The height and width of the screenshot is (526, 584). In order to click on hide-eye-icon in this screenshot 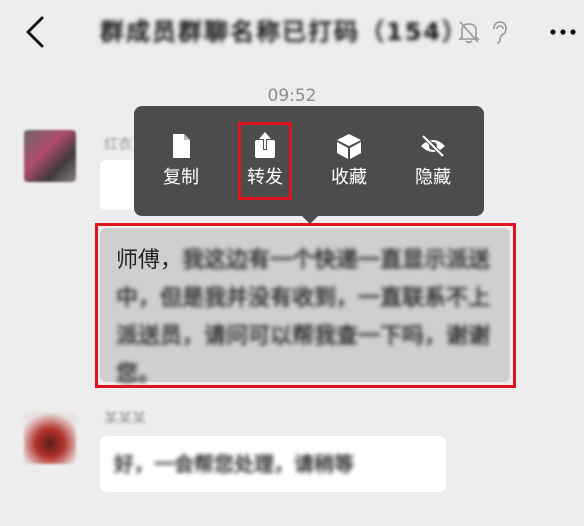, I will do `click(433, 146)`.